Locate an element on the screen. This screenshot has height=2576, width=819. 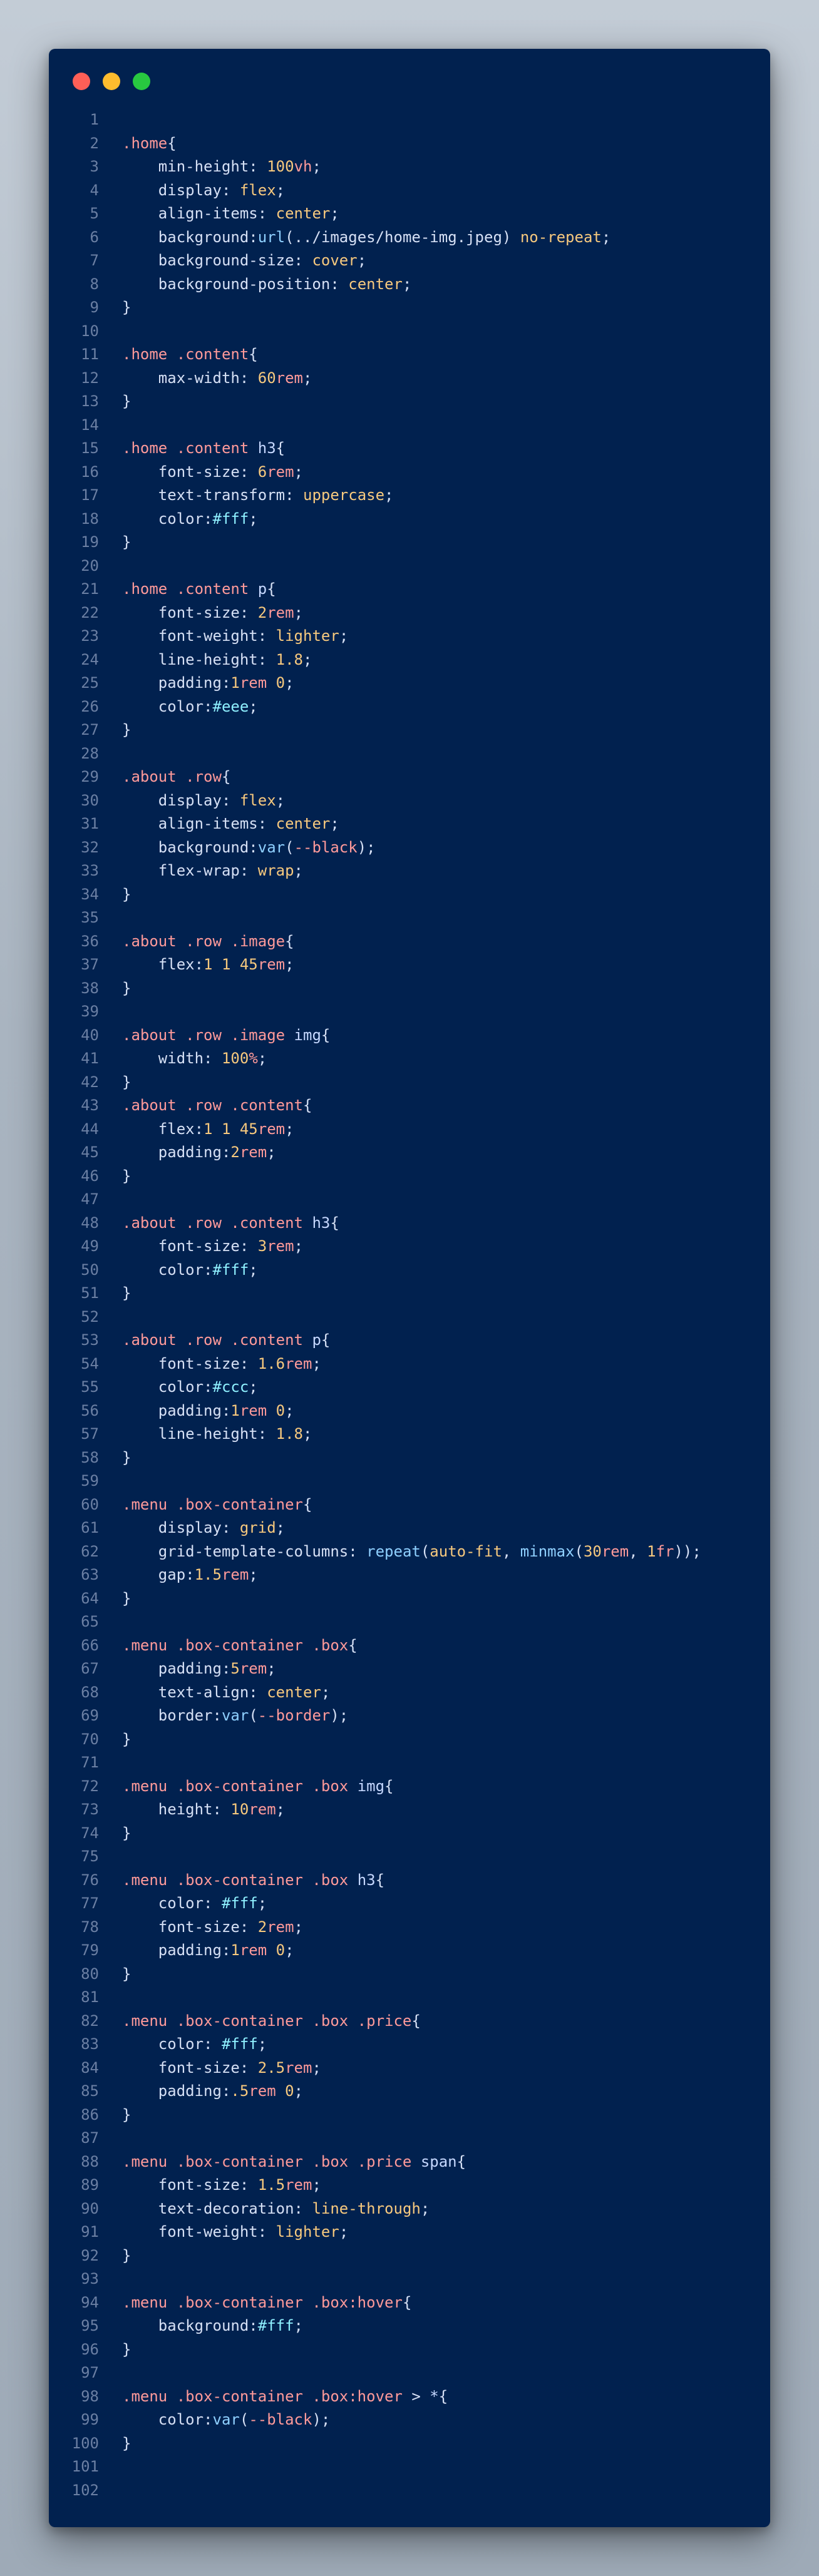
line-number: 66 is located at coordinates (90, 1645).